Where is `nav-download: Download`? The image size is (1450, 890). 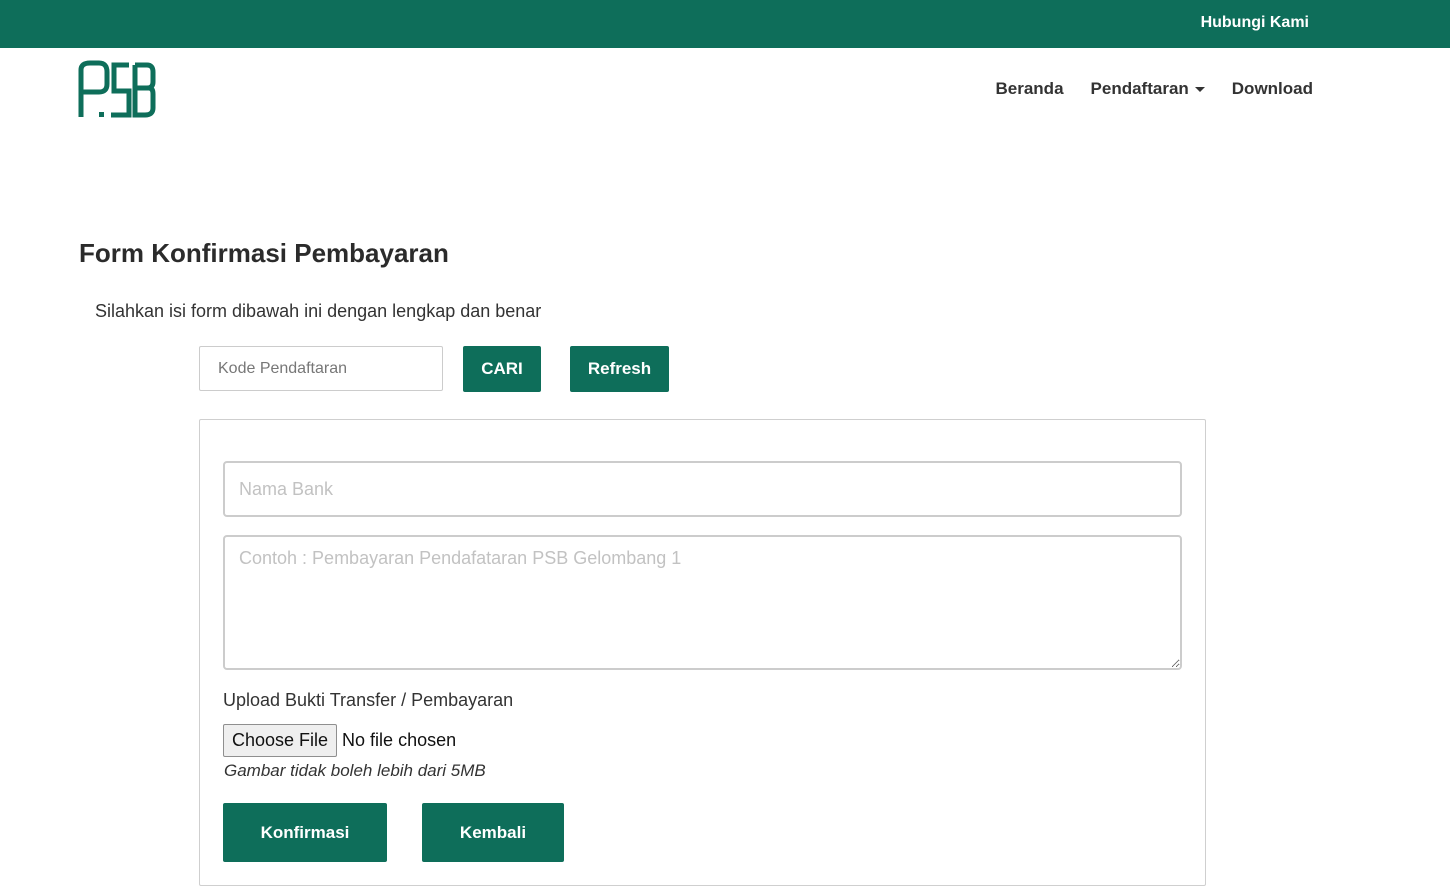 nav-download: Download is located at coordinates (1272, 89).